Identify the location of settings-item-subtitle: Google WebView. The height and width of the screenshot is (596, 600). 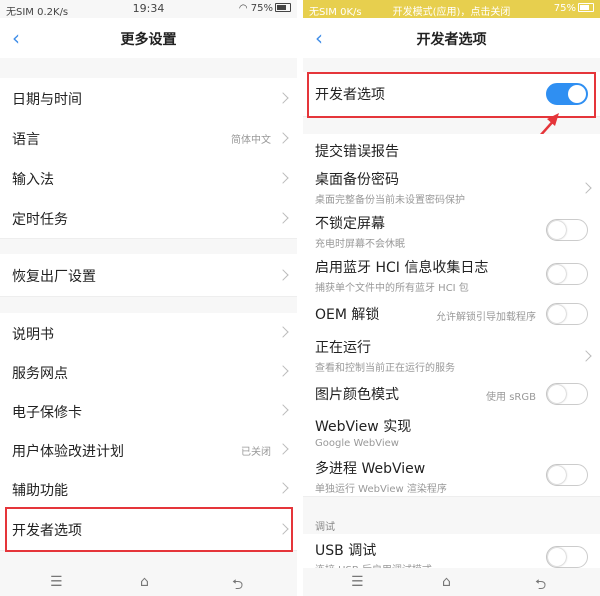
(357, 443).